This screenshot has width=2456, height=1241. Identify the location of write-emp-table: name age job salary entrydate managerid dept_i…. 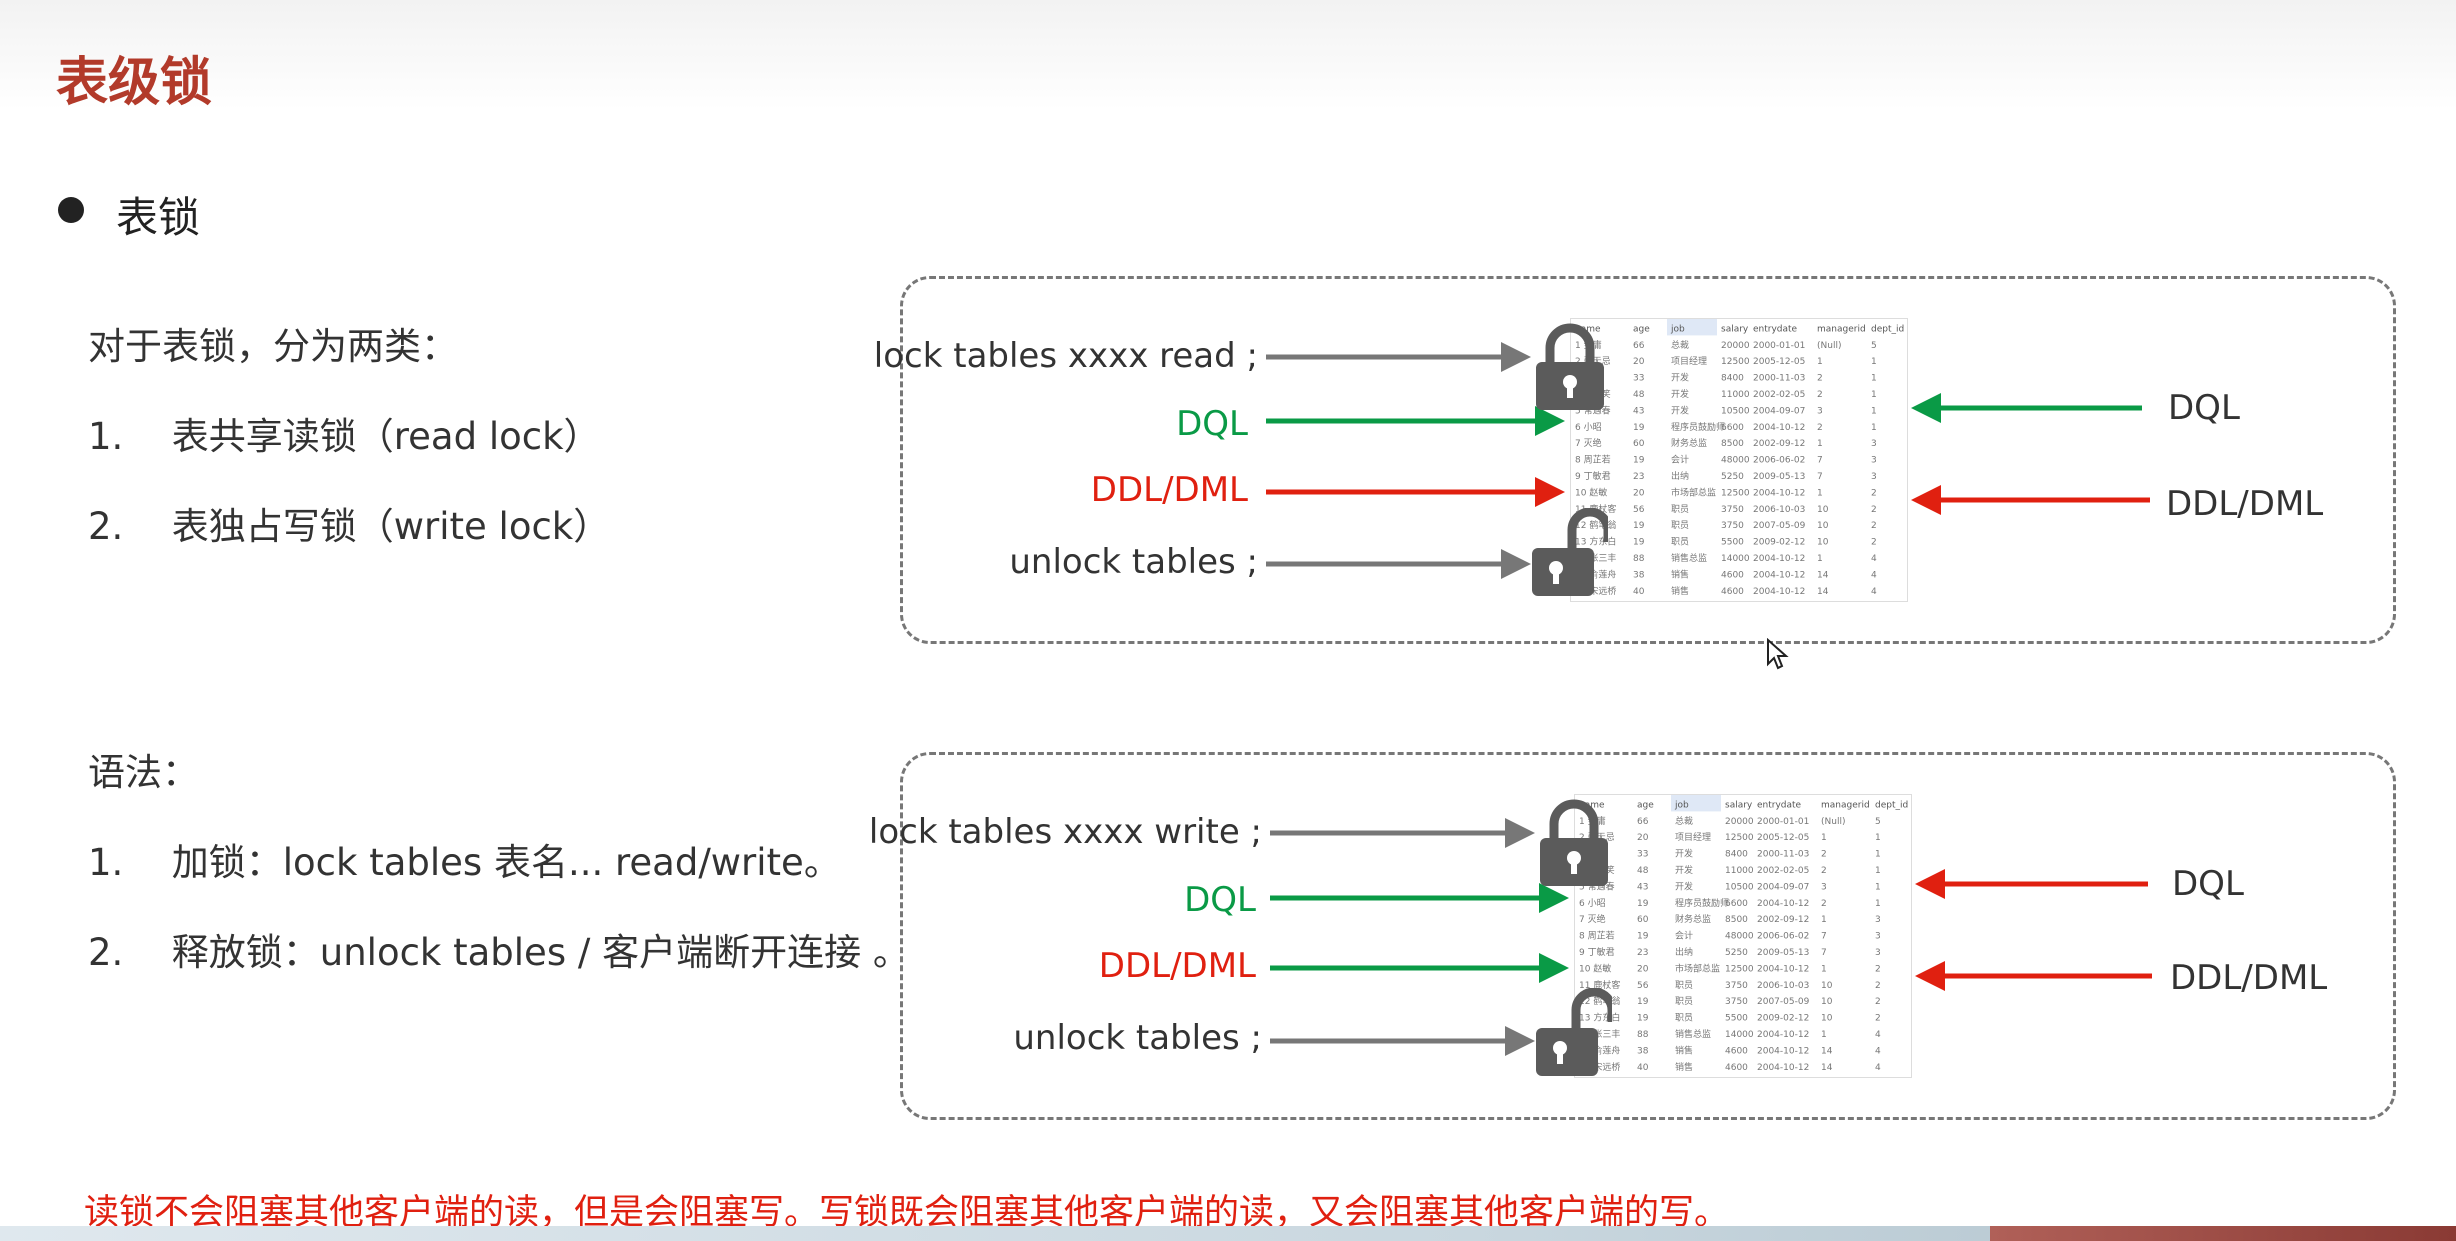
(1743, 936).